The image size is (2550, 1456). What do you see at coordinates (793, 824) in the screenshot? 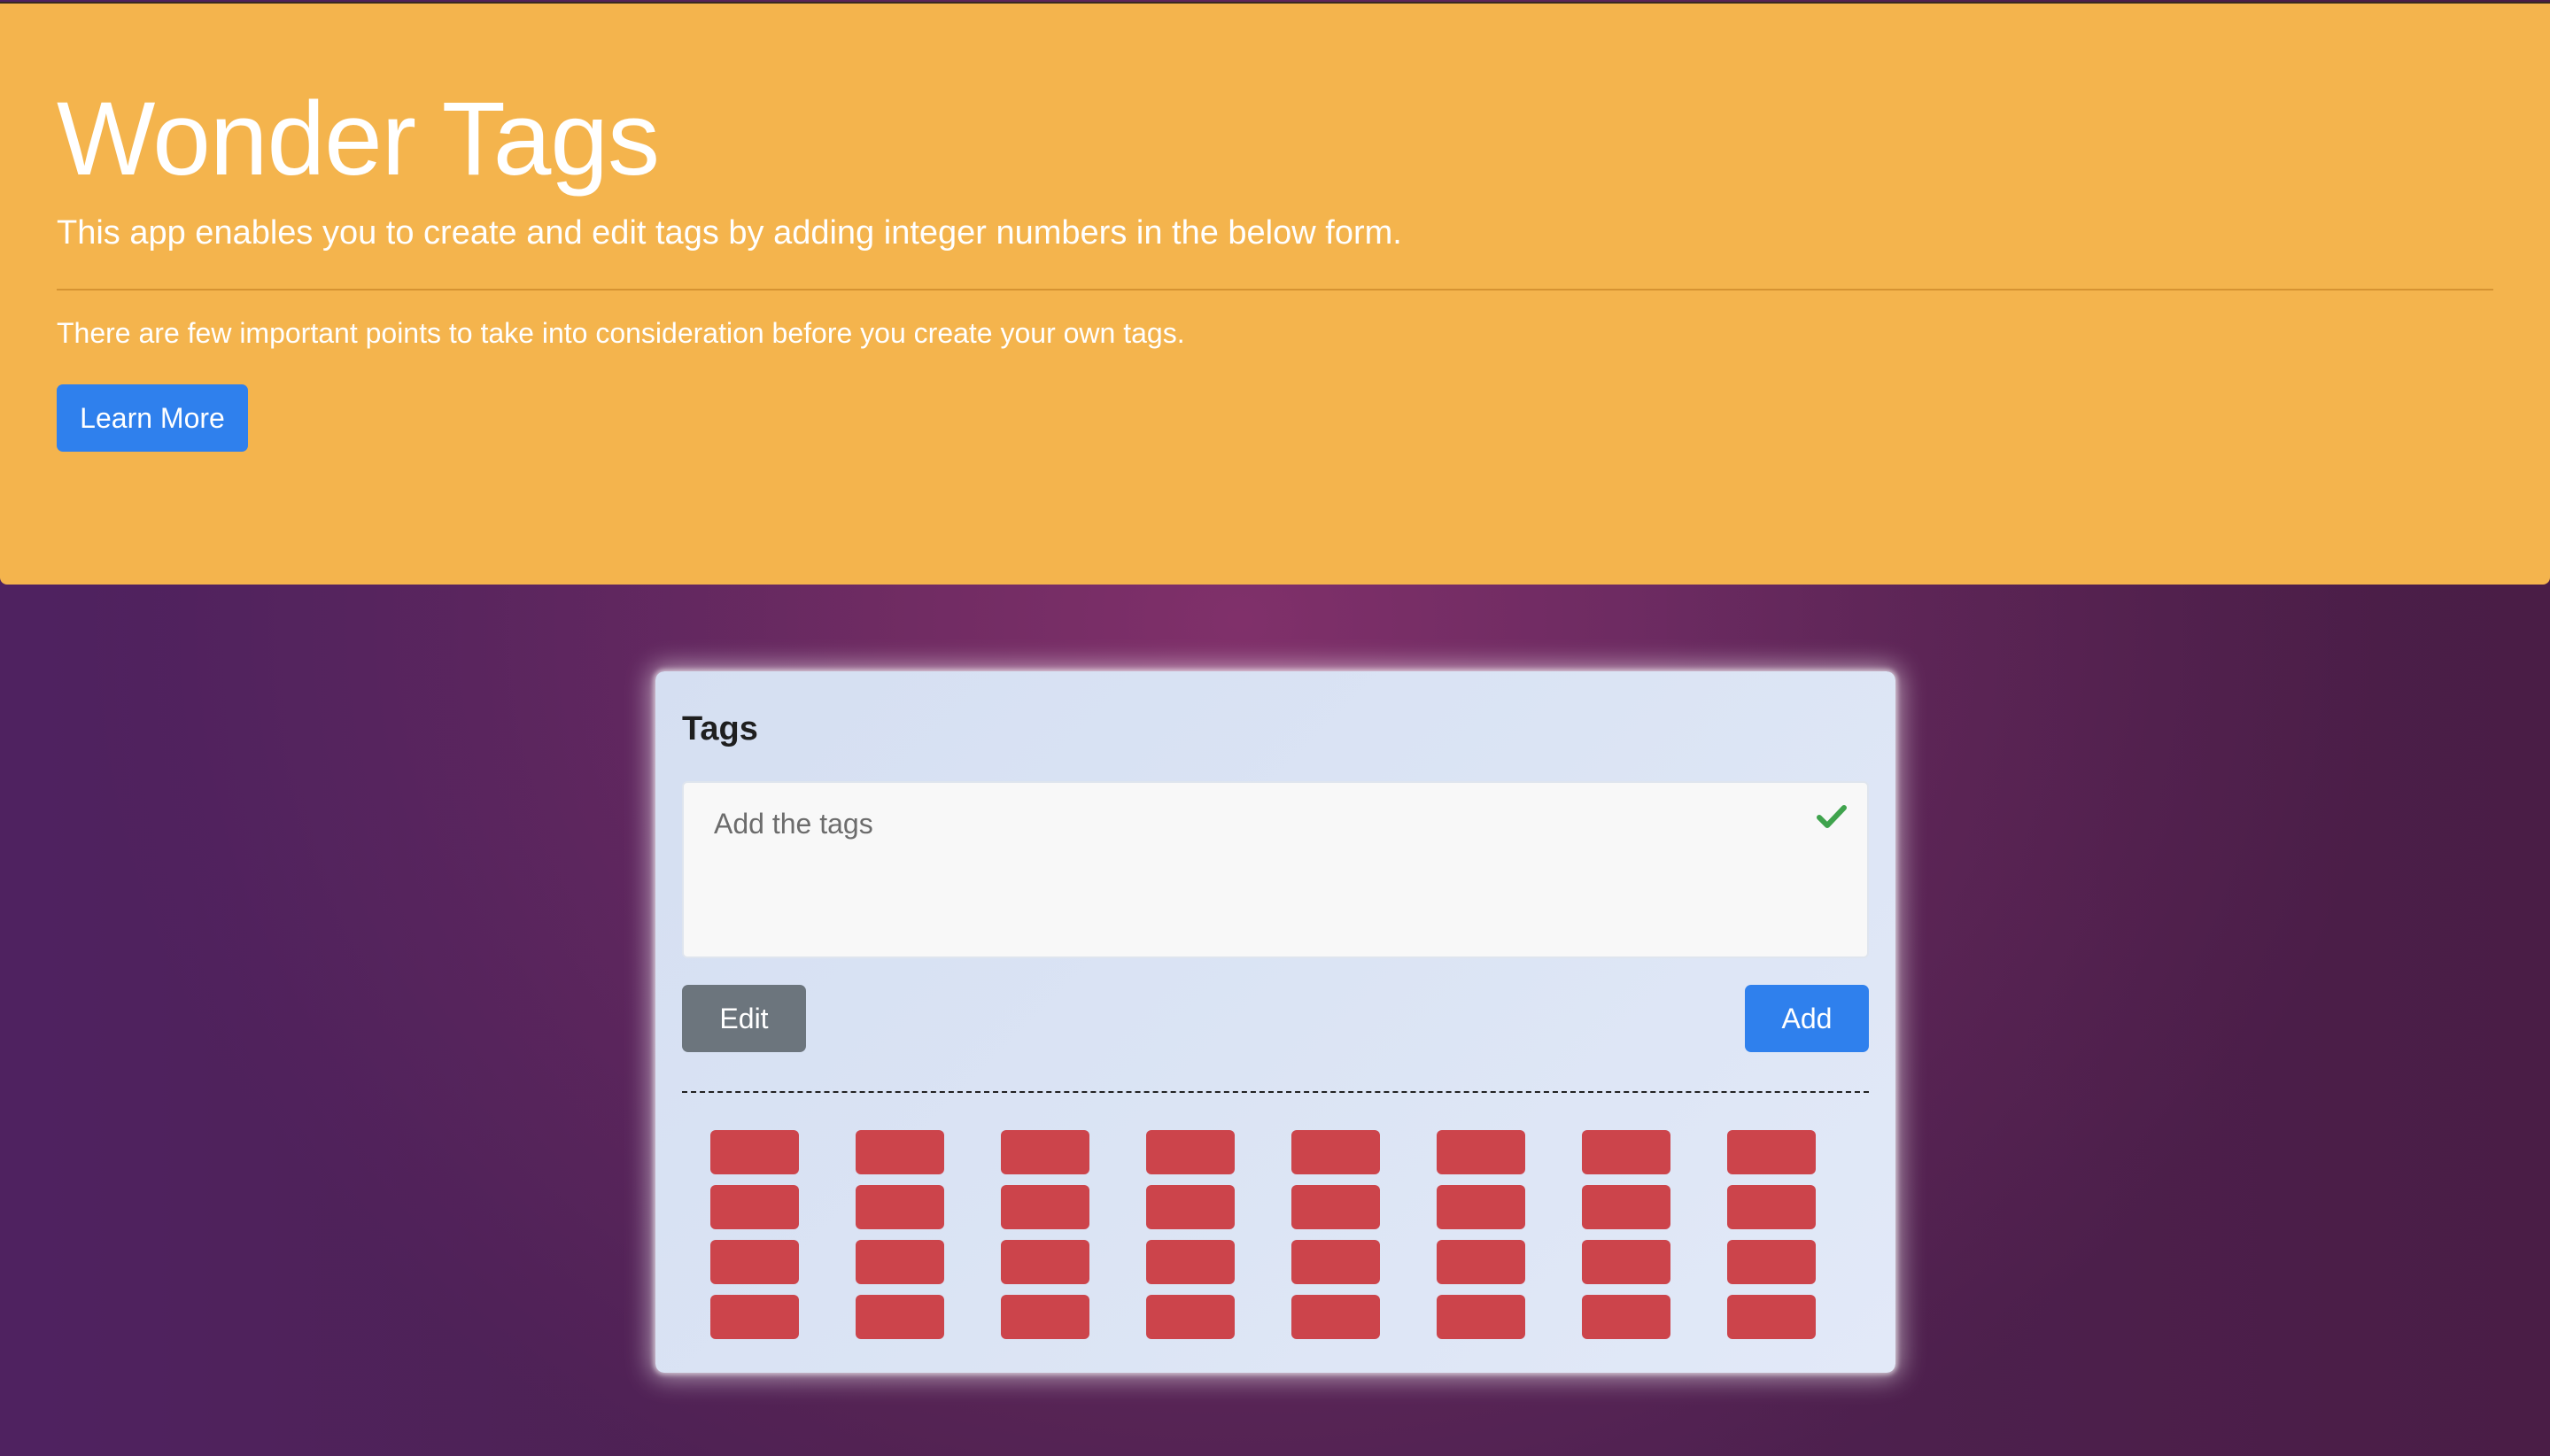
I see `tags-input-placeholder: Add the tags` at bounding box center [793, 824].